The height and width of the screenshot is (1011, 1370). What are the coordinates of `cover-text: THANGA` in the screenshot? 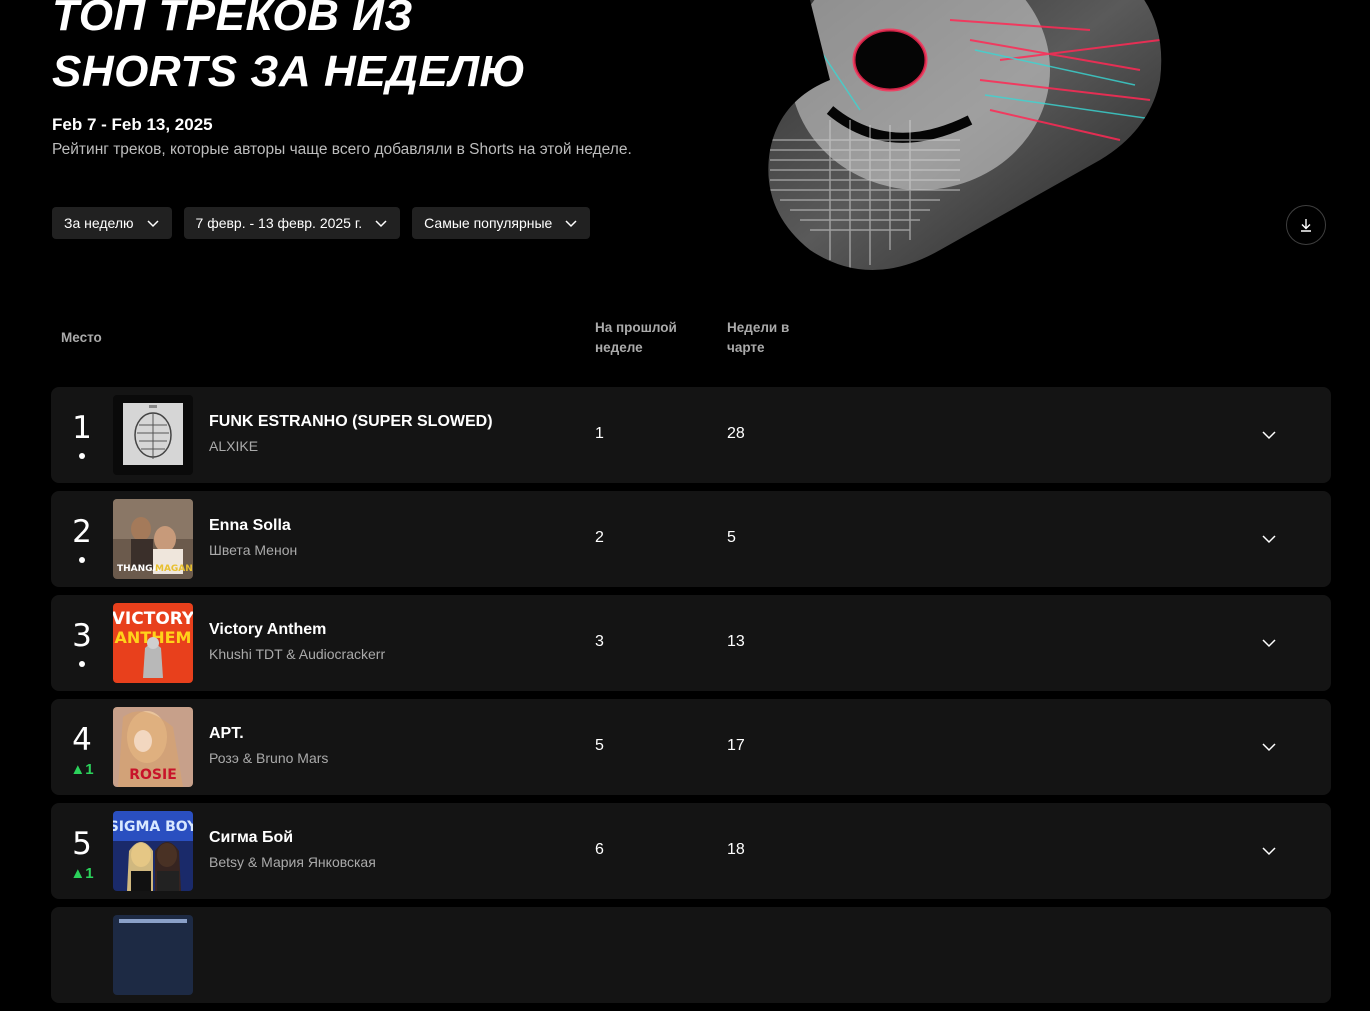 It's located at (138, 569).